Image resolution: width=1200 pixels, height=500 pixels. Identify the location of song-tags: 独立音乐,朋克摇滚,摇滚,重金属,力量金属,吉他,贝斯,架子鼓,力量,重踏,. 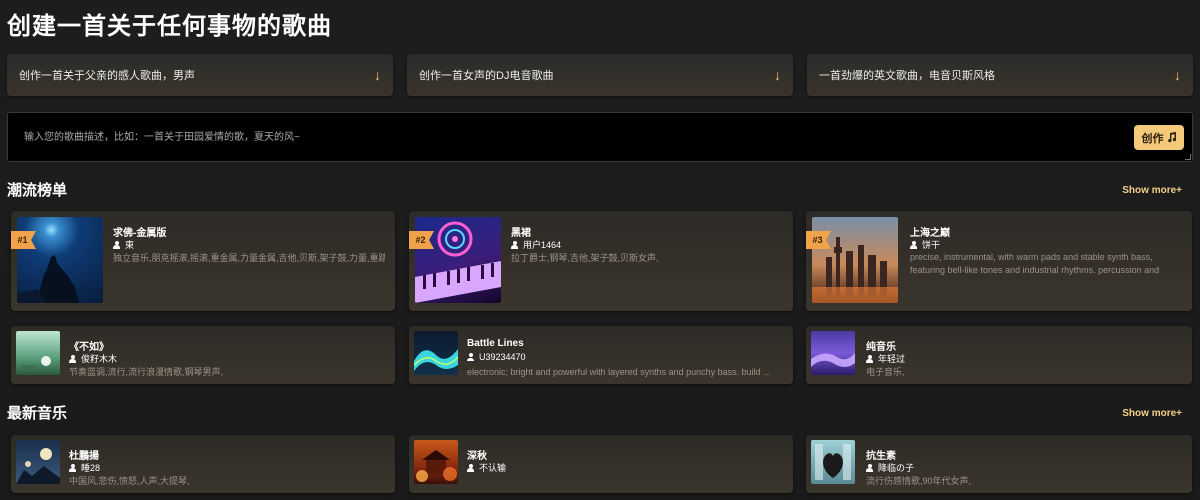
(249, 258).